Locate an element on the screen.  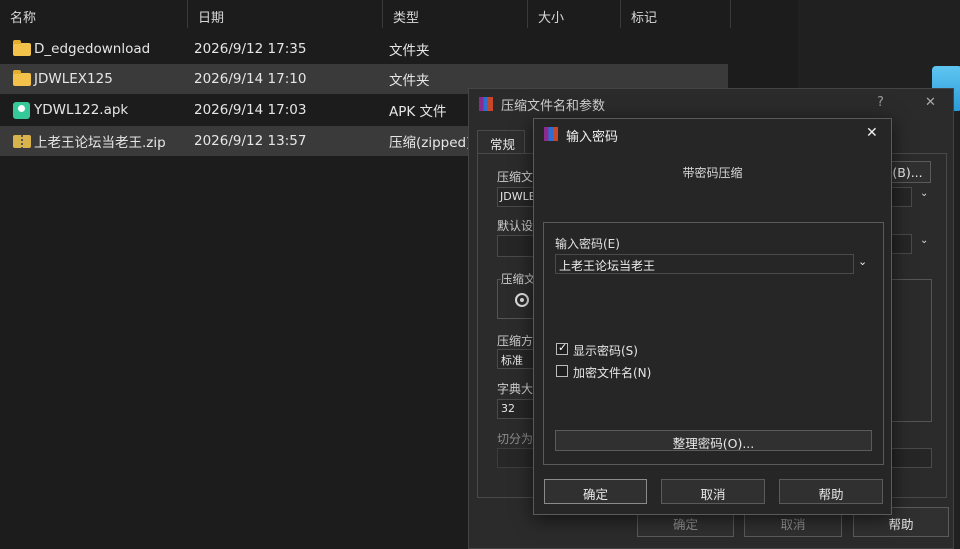
file-type: 压缩(zipped) is located at coordinates (430, 143).